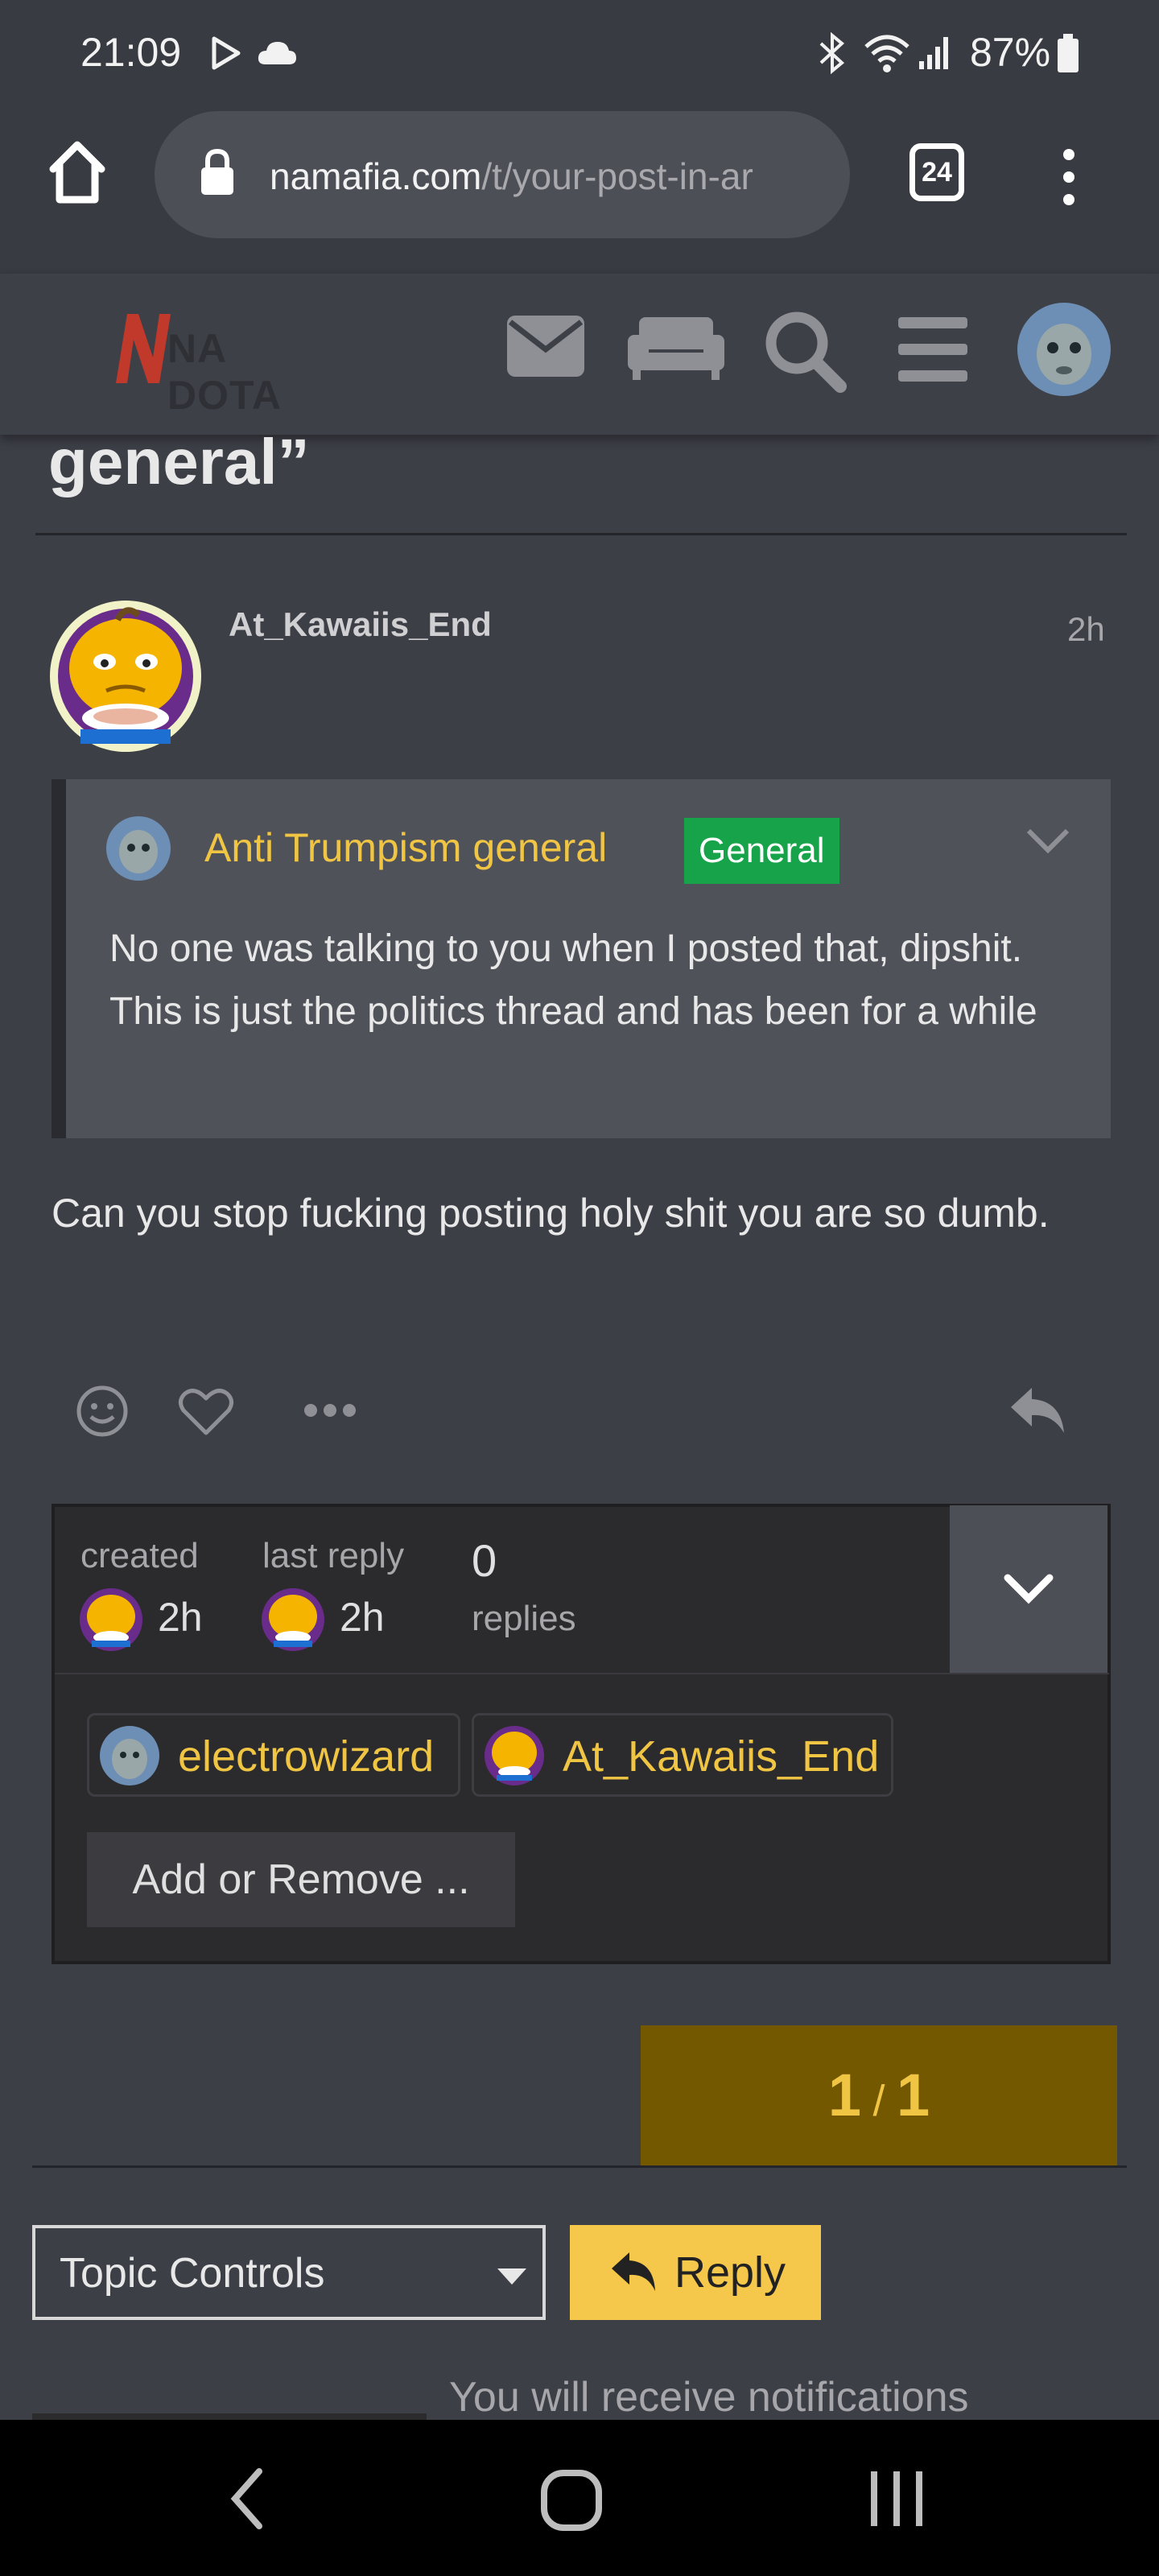  Describe the element at coordinates (844, 2095) in the screenshot. I see `progress-current: 1` at that location.